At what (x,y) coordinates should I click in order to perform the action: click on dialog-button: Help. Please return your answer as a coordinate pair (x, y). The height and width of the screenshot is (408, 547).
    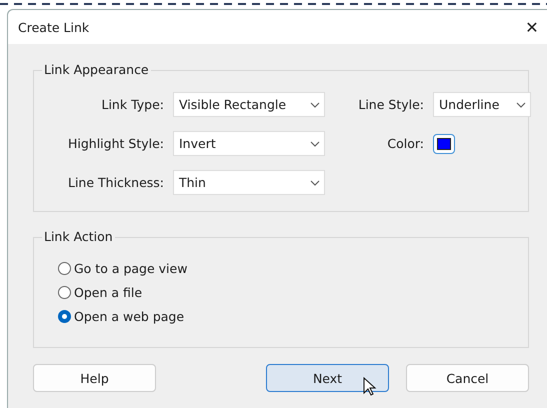
    Looking at the image, I should click on (94, 378).